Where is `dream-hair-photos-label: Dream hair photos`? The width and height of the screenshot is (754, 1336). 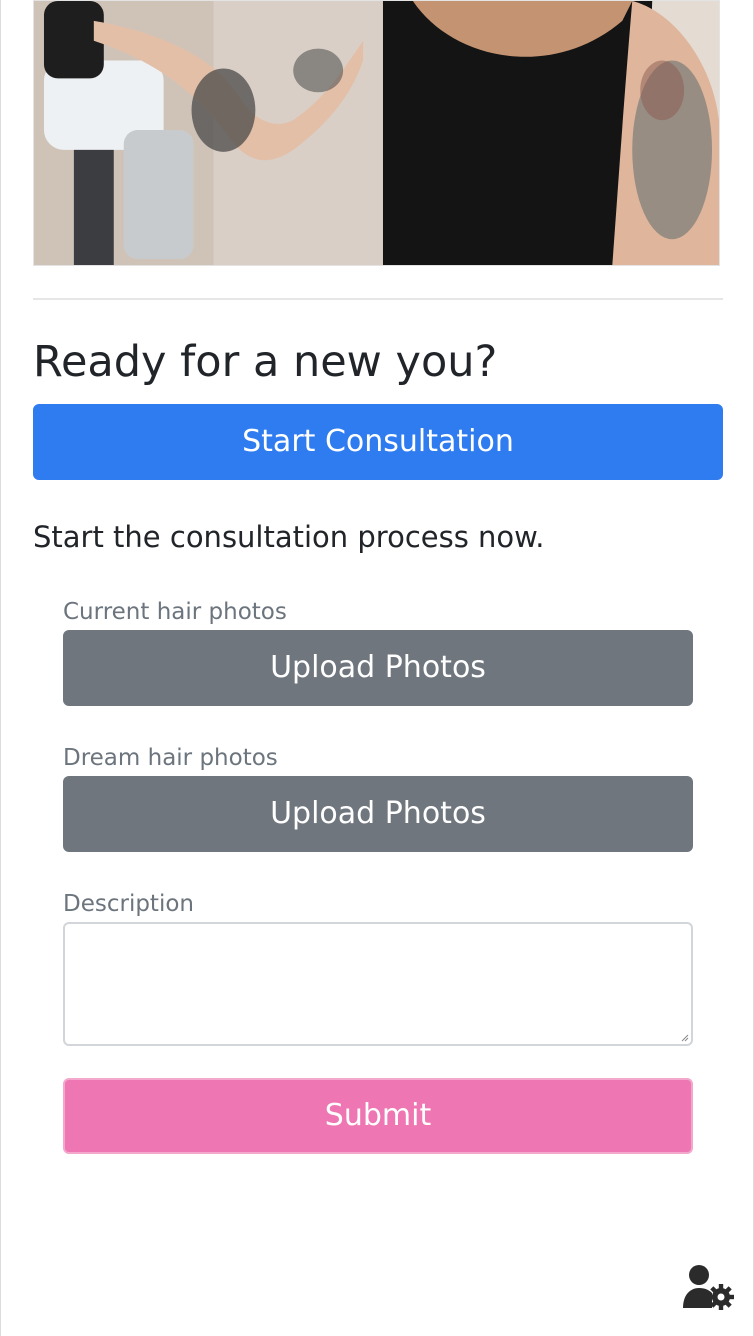
dream-hair-photos-label: Dream hair photos is located at coordinates (170, 758).